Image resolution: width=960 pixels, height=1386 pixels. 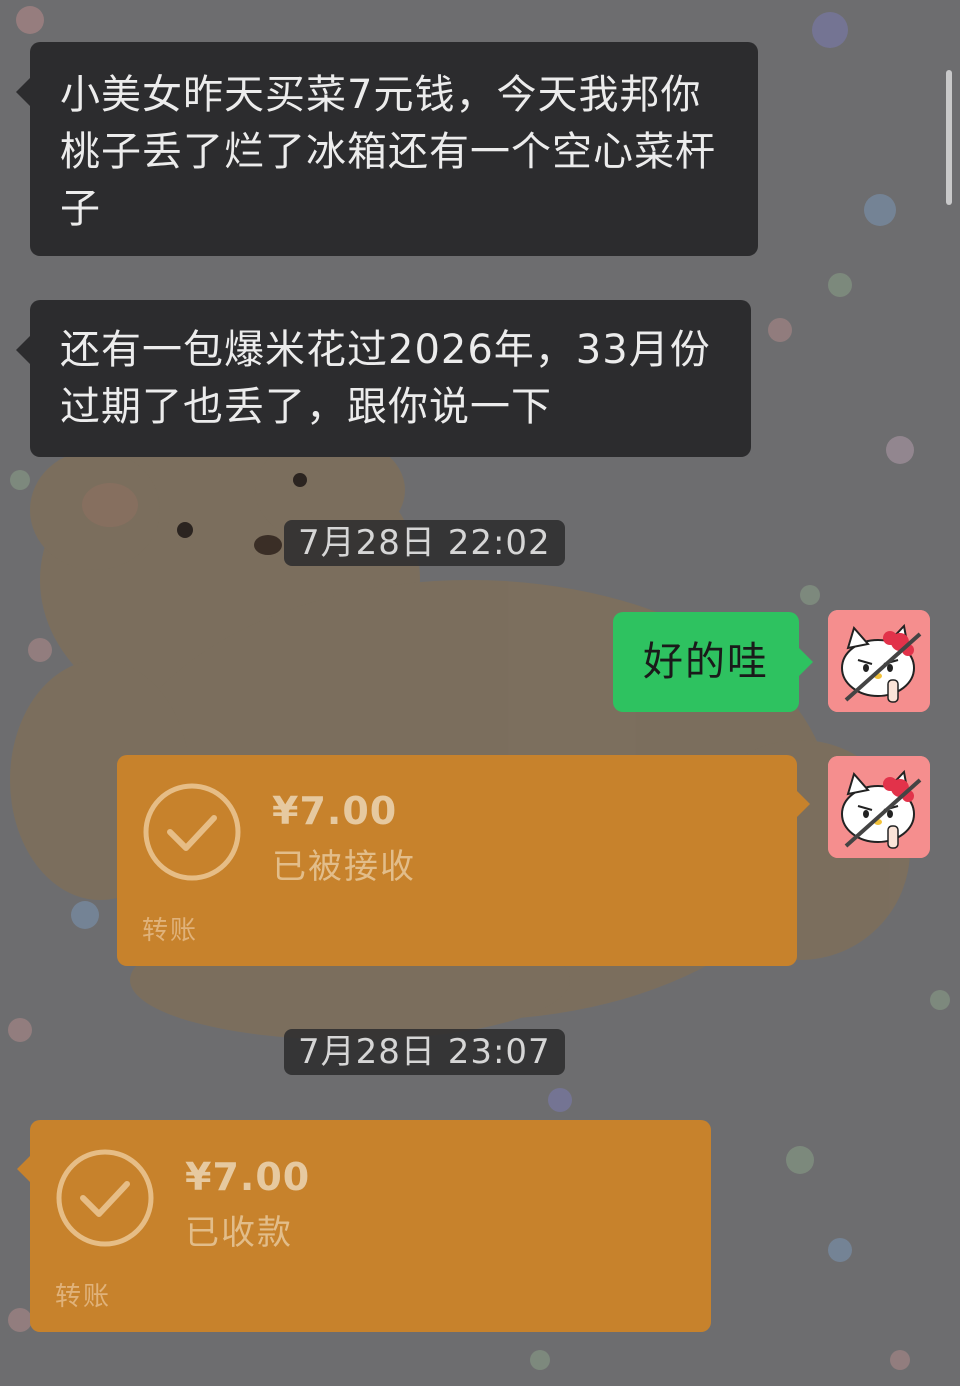 What do you see at coordinates (424, 1052) in the screenshot?
I see `message-timestamp: 7月28日 23:07` at bounding box center [424, 1052].